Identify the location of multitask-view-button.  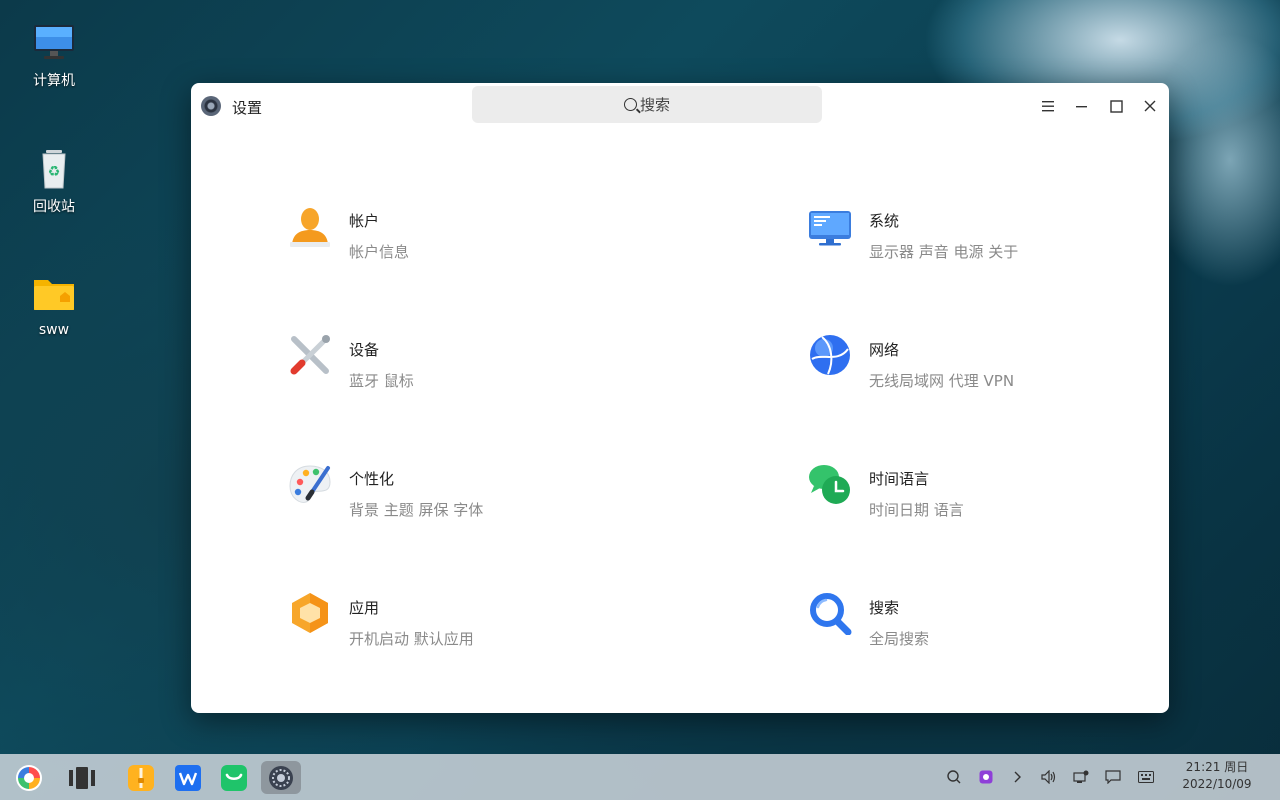
(82, 777).